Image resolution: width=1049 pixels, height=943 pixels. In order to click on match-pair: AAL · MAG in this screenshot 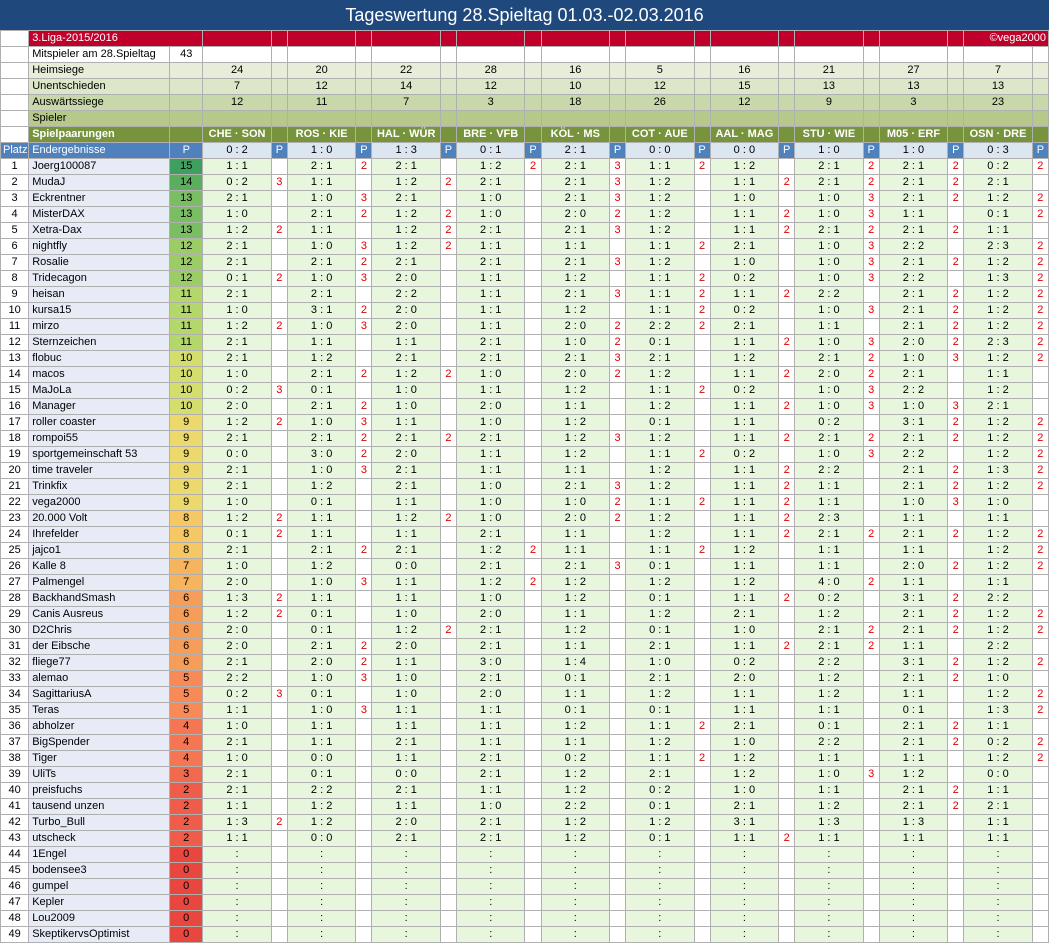, I will do `click(744, 134)`.